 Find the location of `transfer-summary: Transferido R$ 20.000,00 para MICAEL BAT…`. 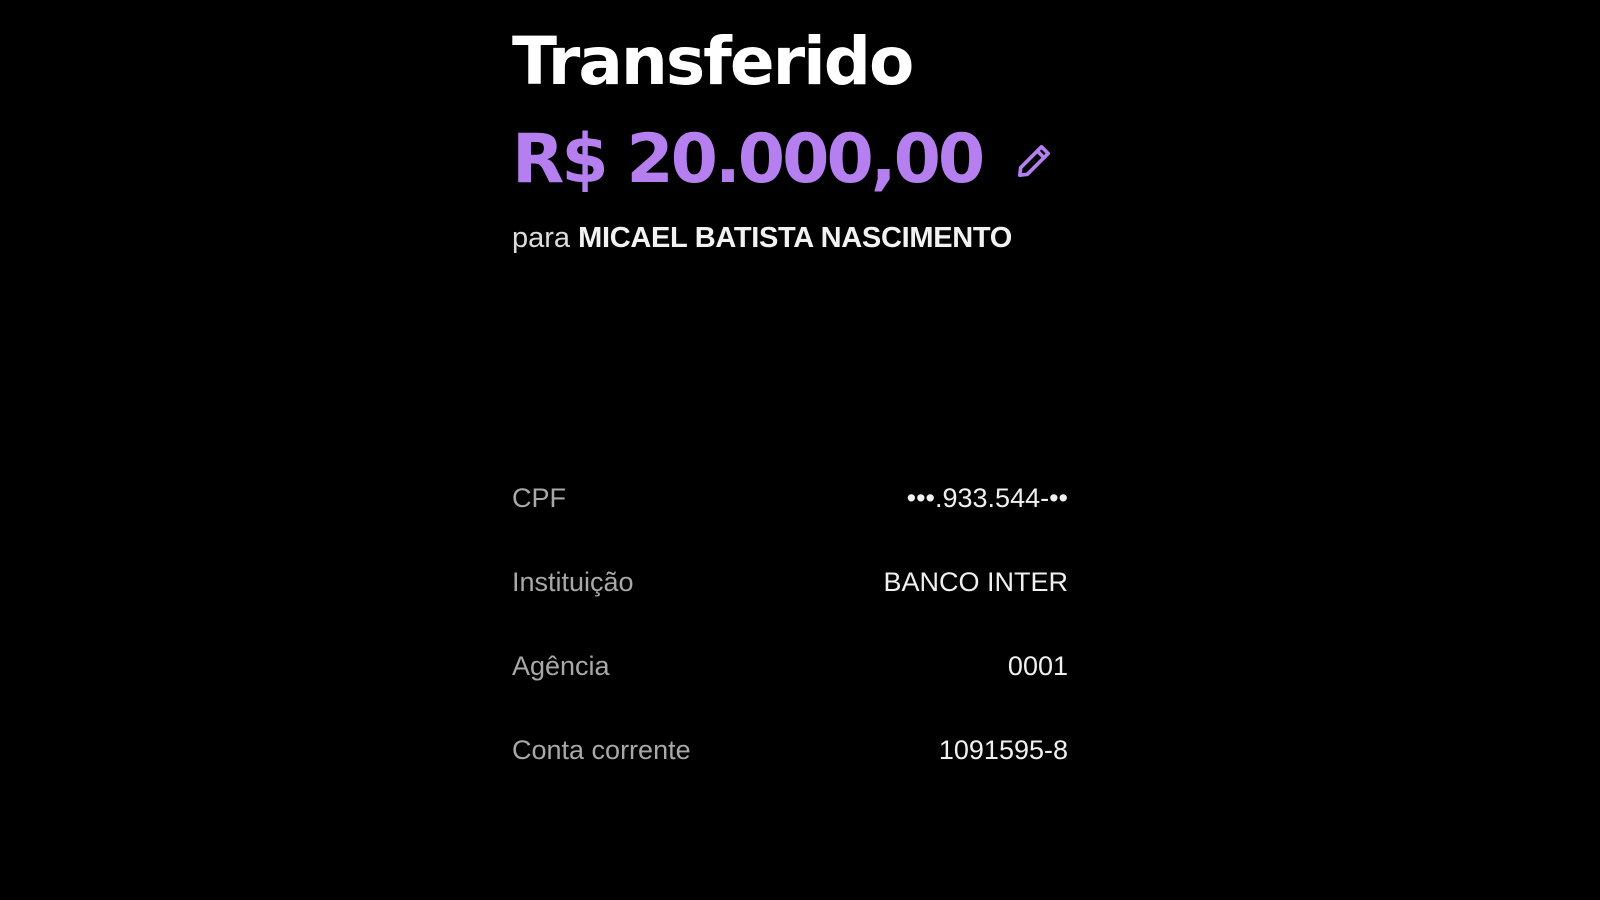

transfer-summary: Transferido R$ 20.000,00 para MICAEL BAT… is located at coordinates (790, 140).